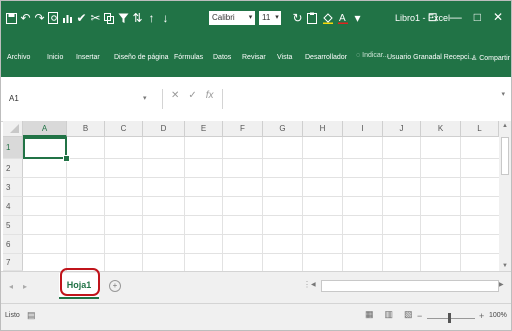 This screenshot has height=331, width=512. What do you see at coordinates (410, 286) in the screenshot?
I see `horizontal-scrollbar` at bounding box center [410, 286].